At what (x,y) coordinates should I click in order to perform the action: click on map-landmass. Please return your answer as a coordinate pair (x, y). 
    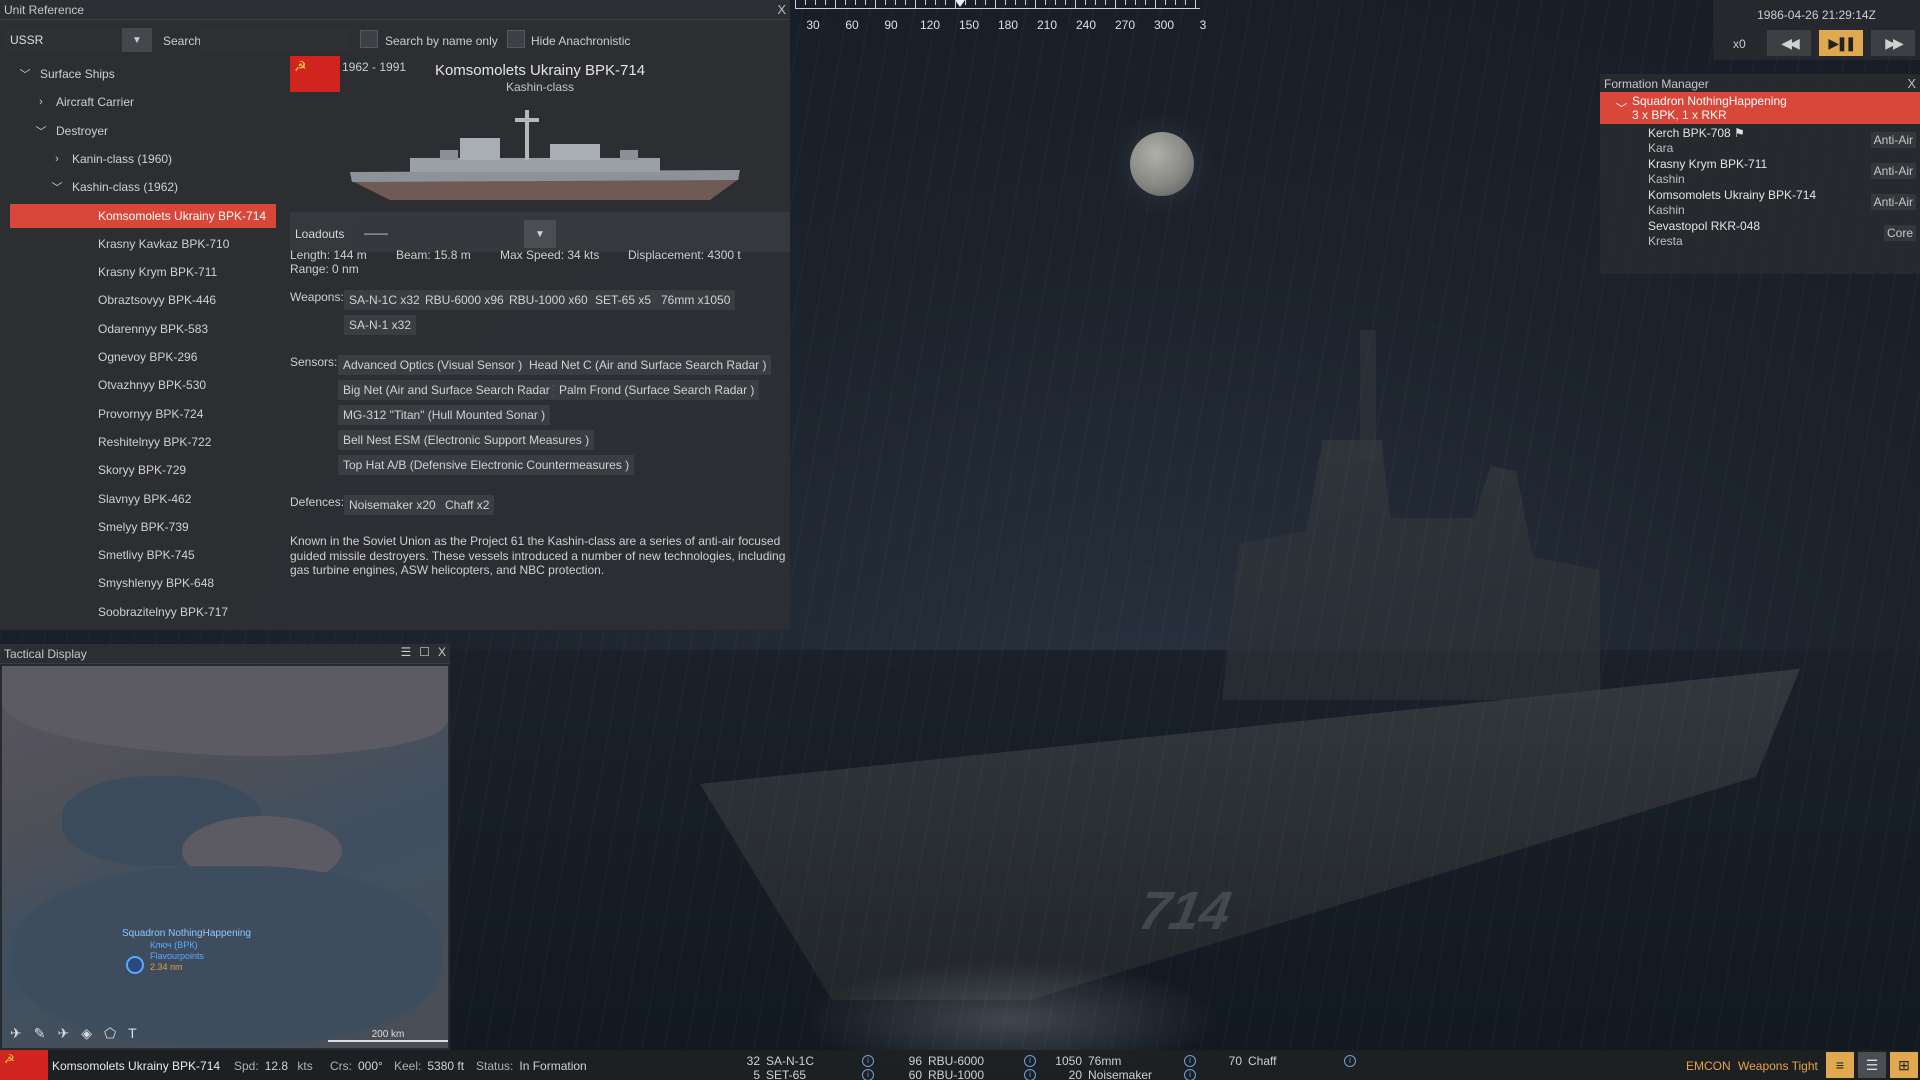
    Looking at the image, I should click on (225, 711).